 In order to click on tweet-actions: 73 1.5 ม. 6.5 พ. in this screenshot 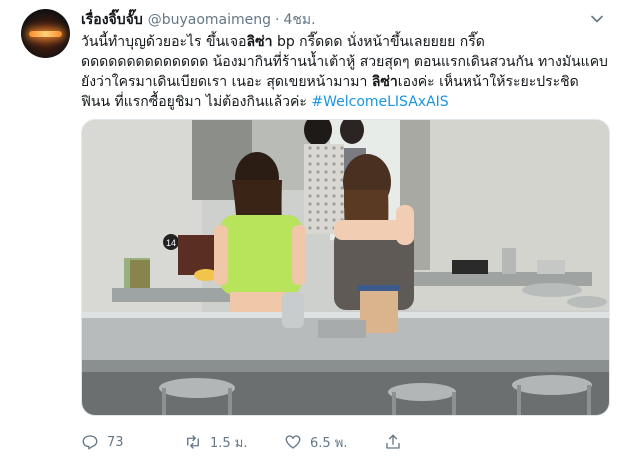, I will do `click(346, 442)`.